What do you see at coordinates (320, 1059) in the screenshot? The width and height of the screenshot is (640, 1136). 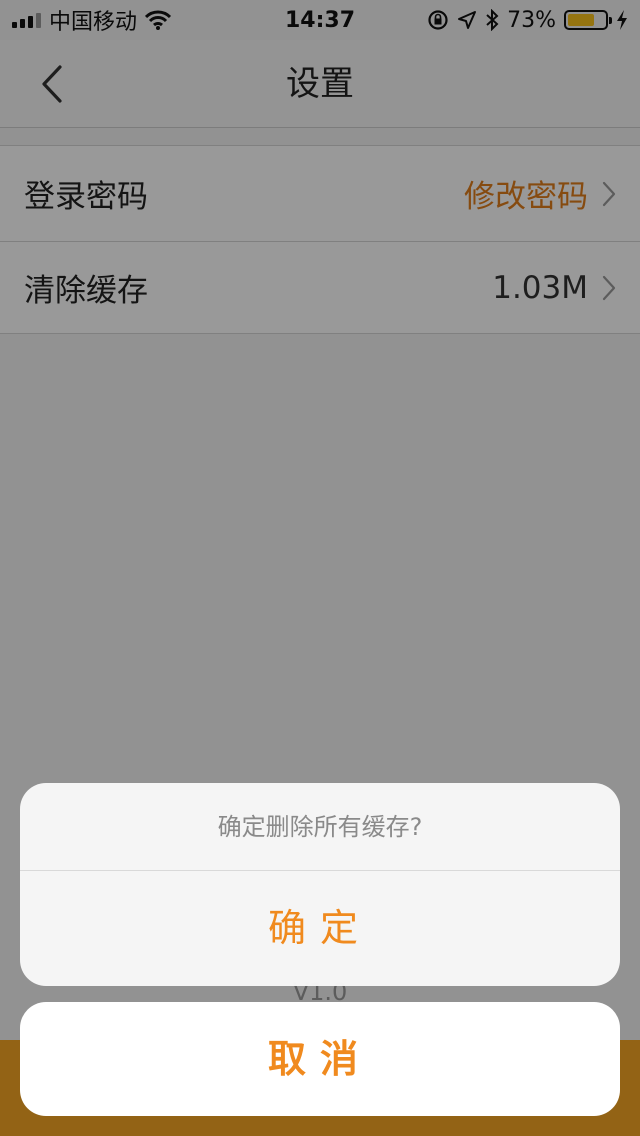 I see `cancel-button: 取消` at bounding box center [320, 1059].